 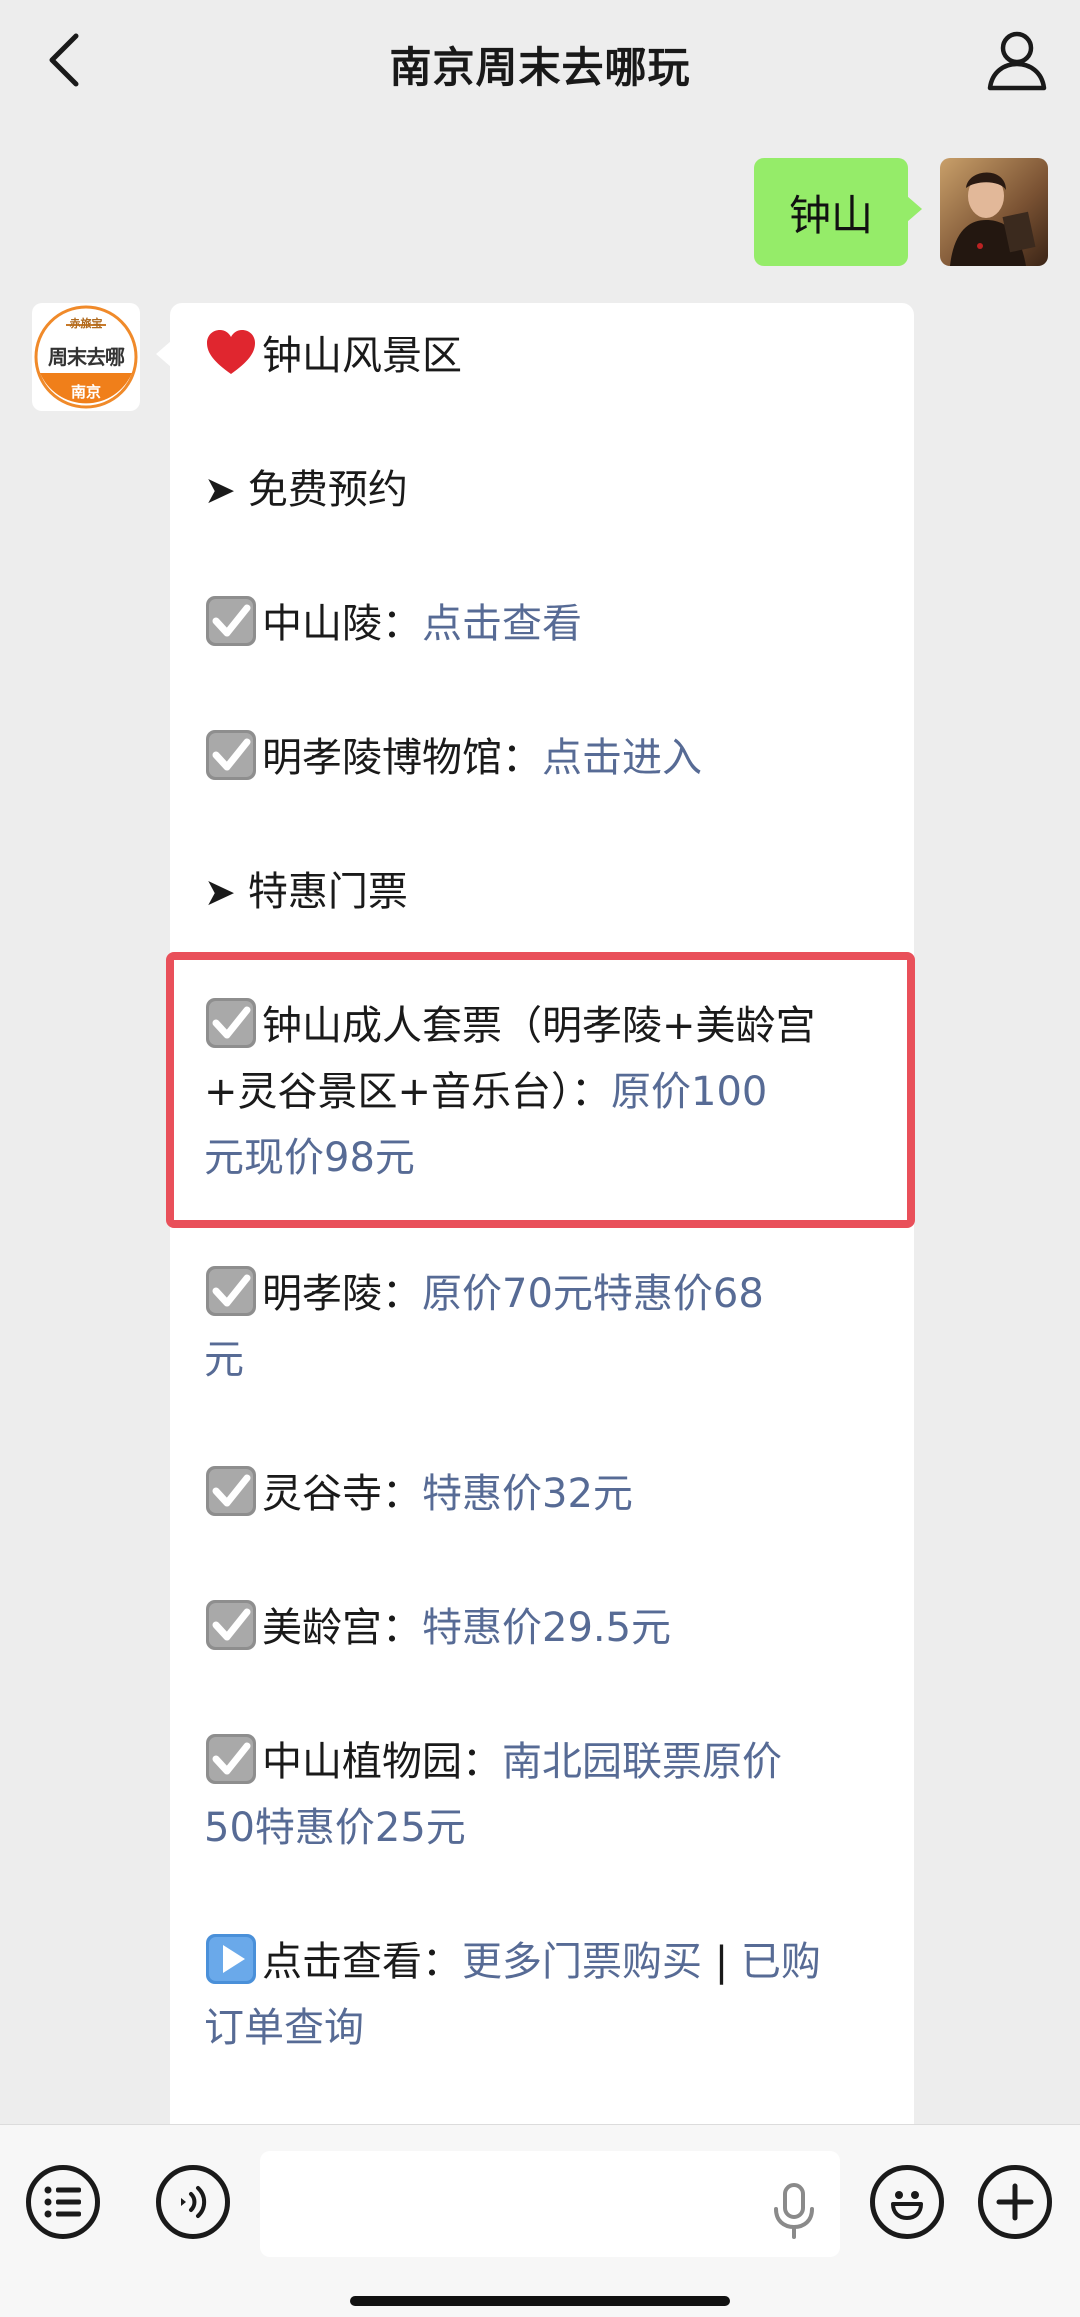 I want to click on message-input, so click(x=550, y=2204).